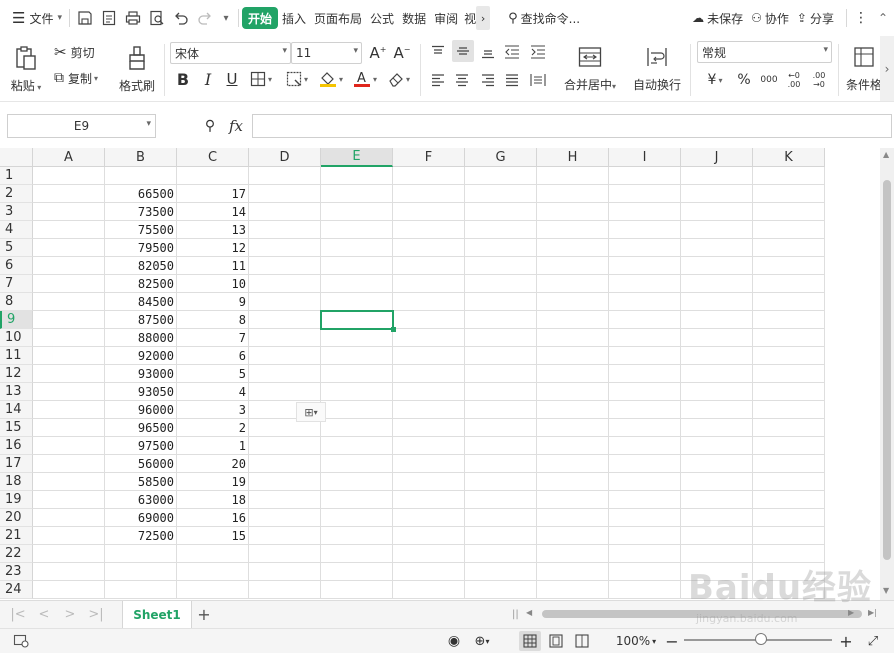 Image resolution: width=894 pixels, height=653 pixels. I want to click on cell-i20, so click(645, 518).